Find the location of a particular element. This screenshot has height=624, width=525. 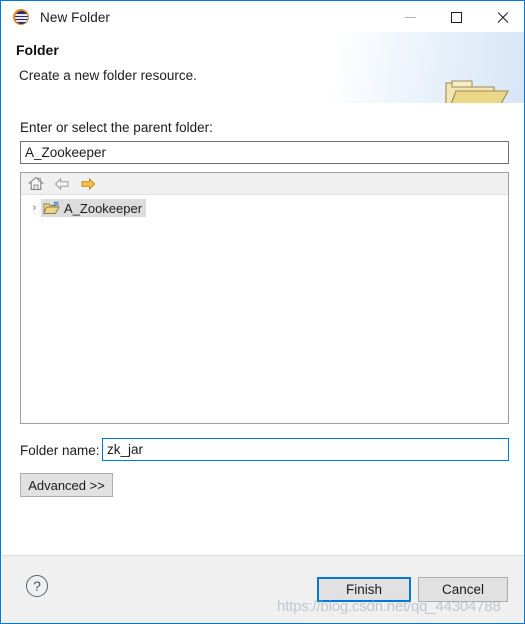

tree-item-a-zookeeper: › A_Zookeeper is located at coordinates (264, 208).